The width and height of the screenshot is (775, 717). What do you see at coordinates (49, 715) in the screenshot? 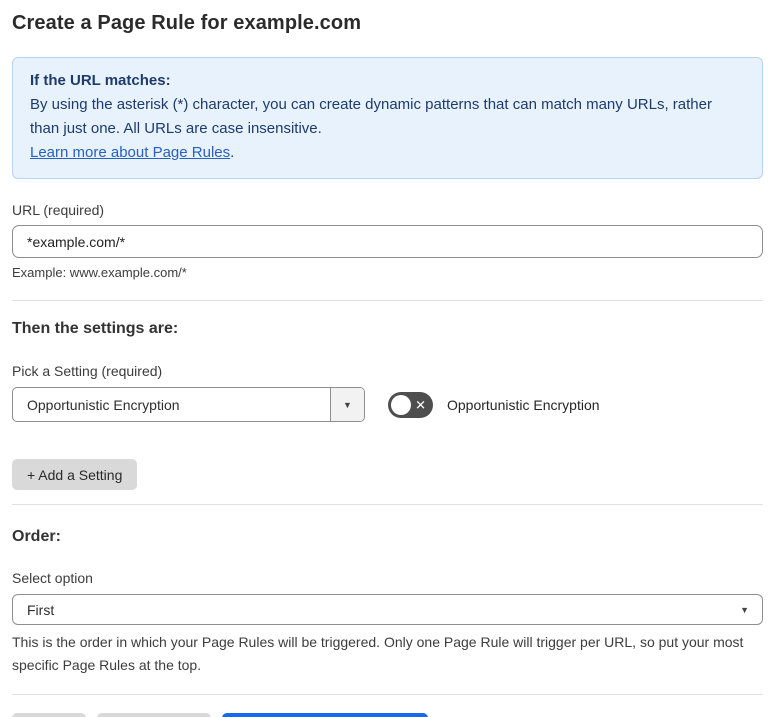
I see `cancel-button: Cancel` at bounding box center [49, 715].